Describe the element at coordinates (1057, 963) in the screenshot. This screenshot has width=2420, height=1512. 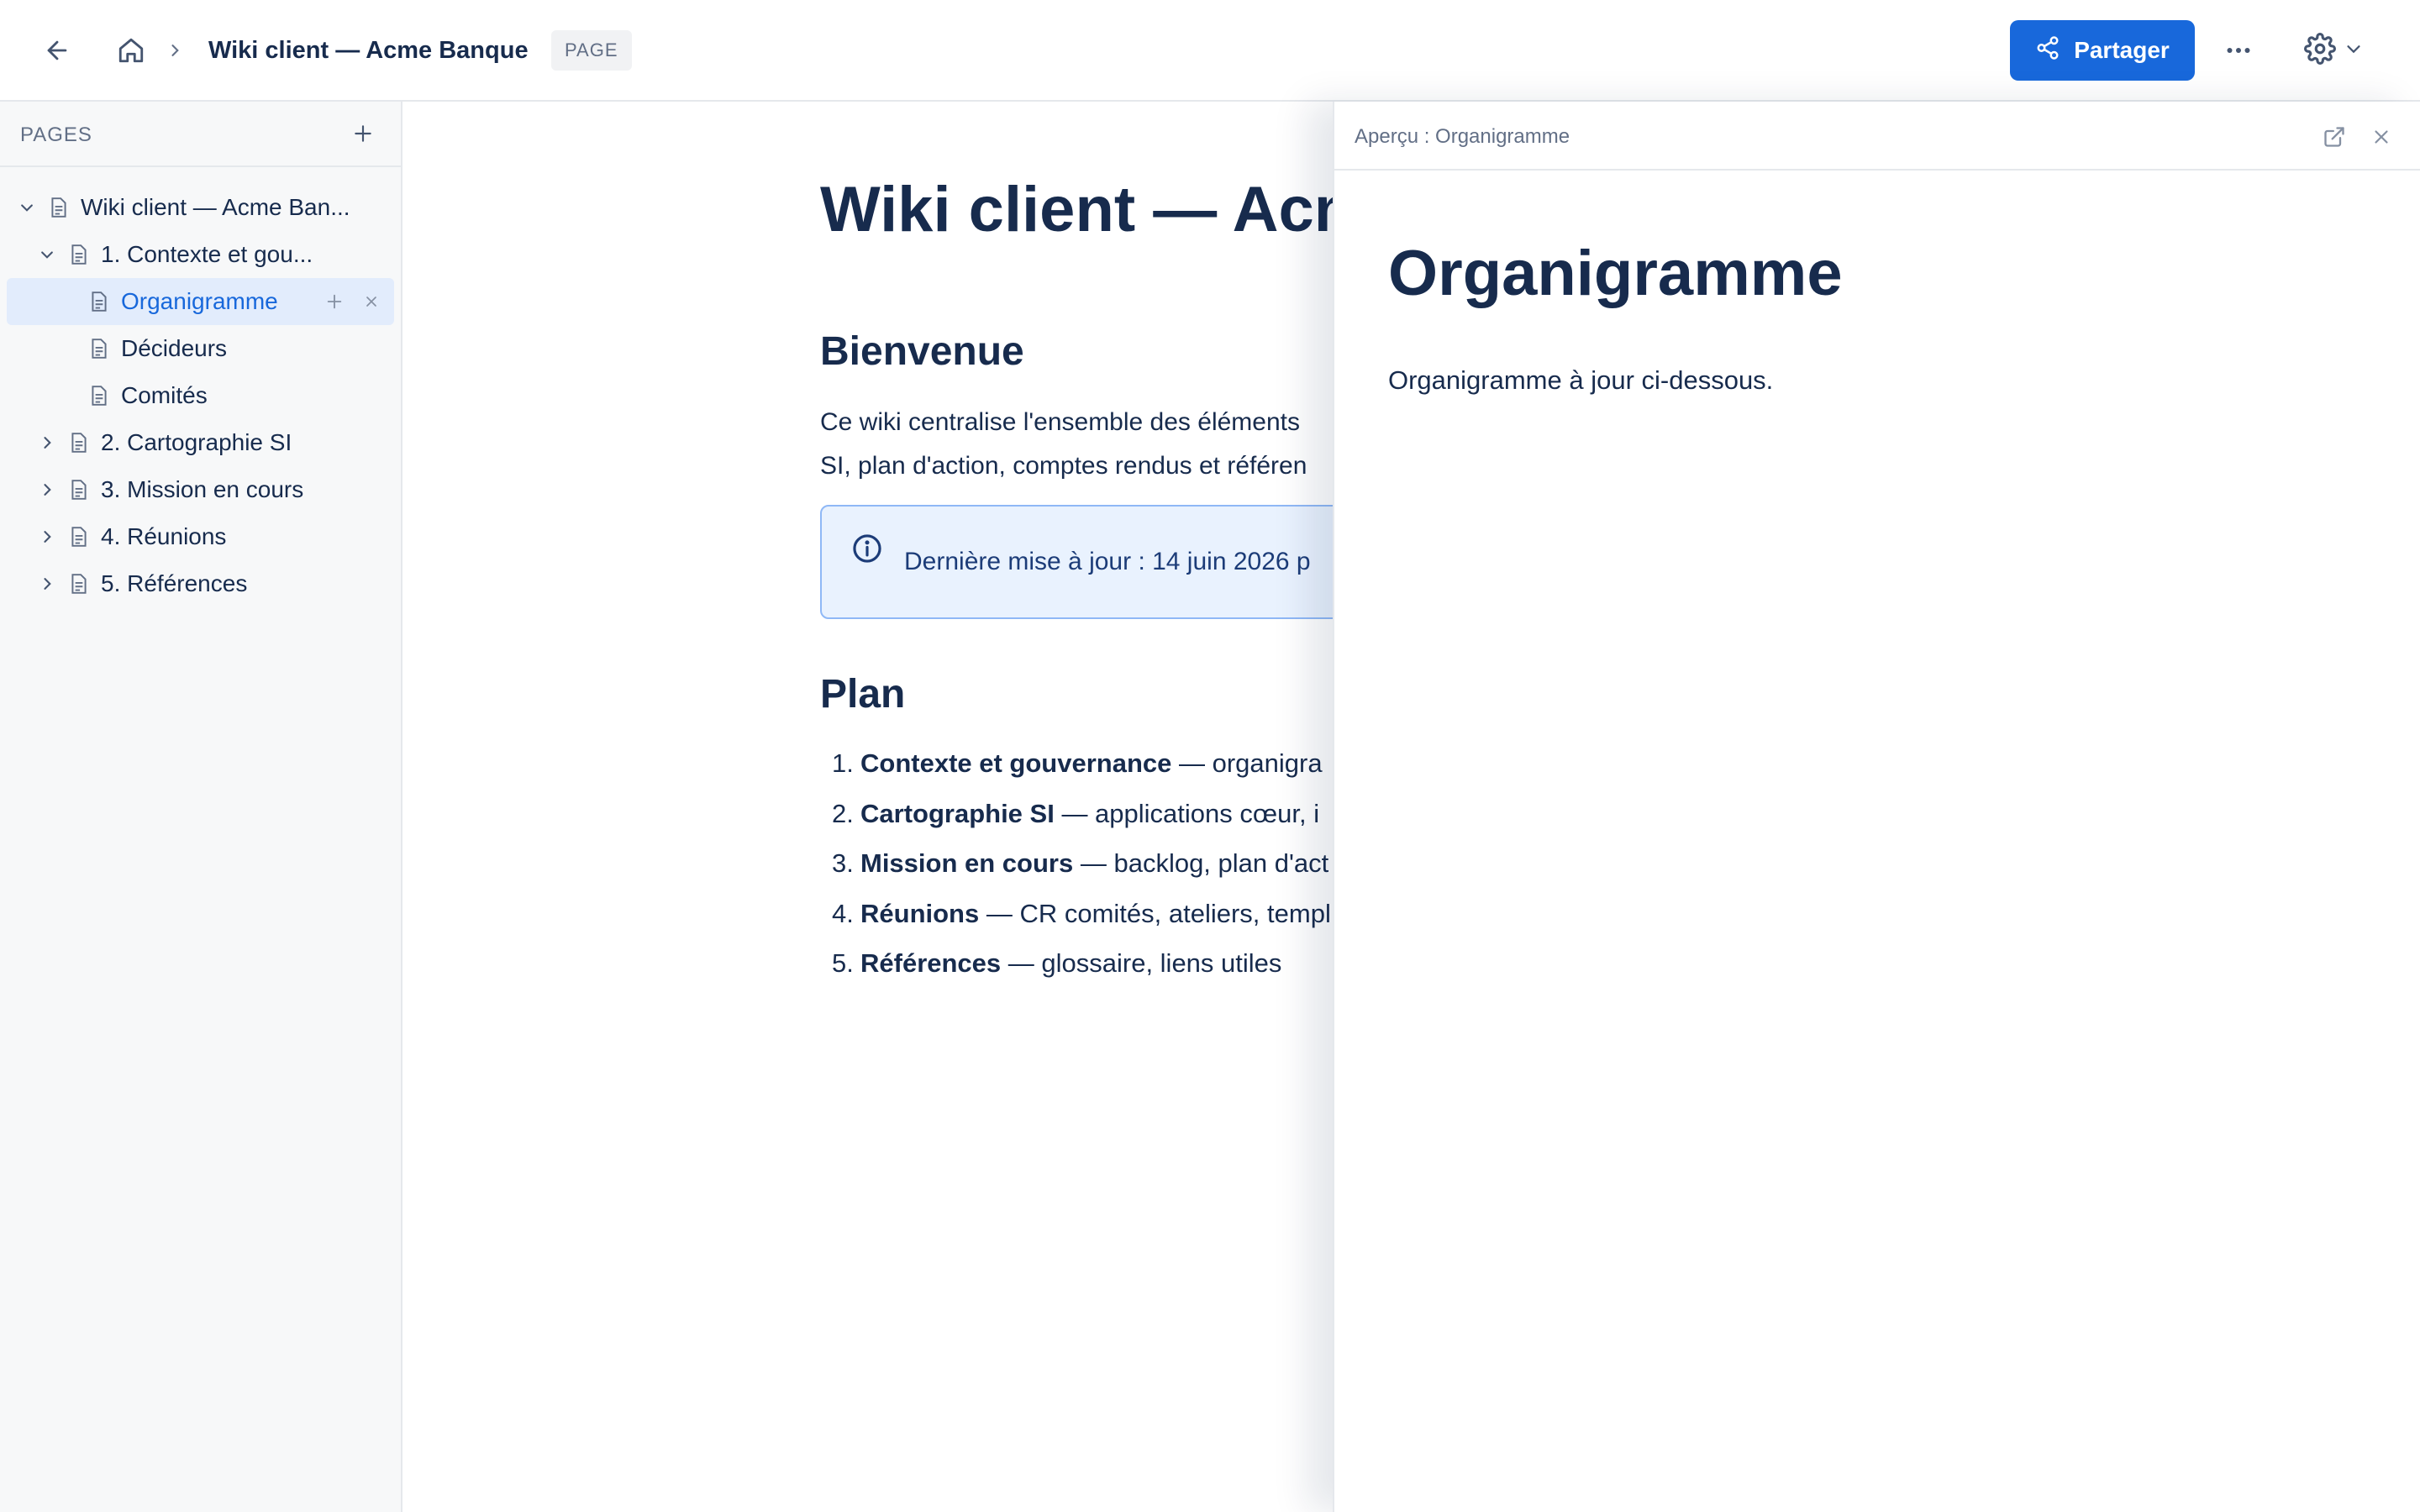
I see `plan-item: 5. Références — glossaire, liens utiles` at that location.